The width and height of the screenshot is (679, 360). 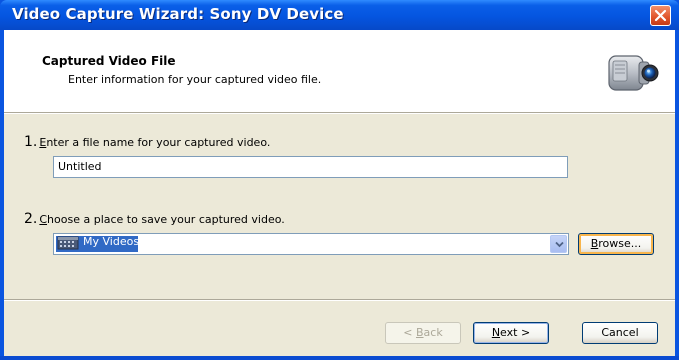 What do you see at coordinates (310, 167) in the screenshot?
I see `file-name-input: Untitled` at bounding box center [310, 167].